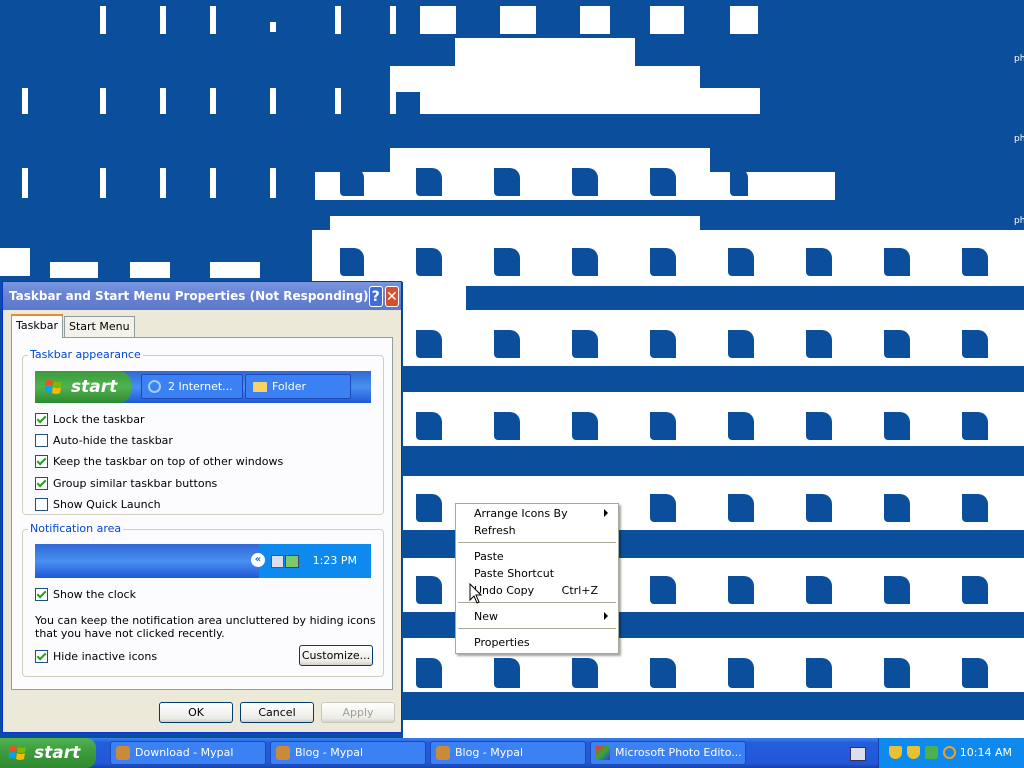 This screenshot has height=768, width=1024. Describe the element at coordinates (986, 753) in the screenshot. I see `clock: 10:14 AM` at that location.